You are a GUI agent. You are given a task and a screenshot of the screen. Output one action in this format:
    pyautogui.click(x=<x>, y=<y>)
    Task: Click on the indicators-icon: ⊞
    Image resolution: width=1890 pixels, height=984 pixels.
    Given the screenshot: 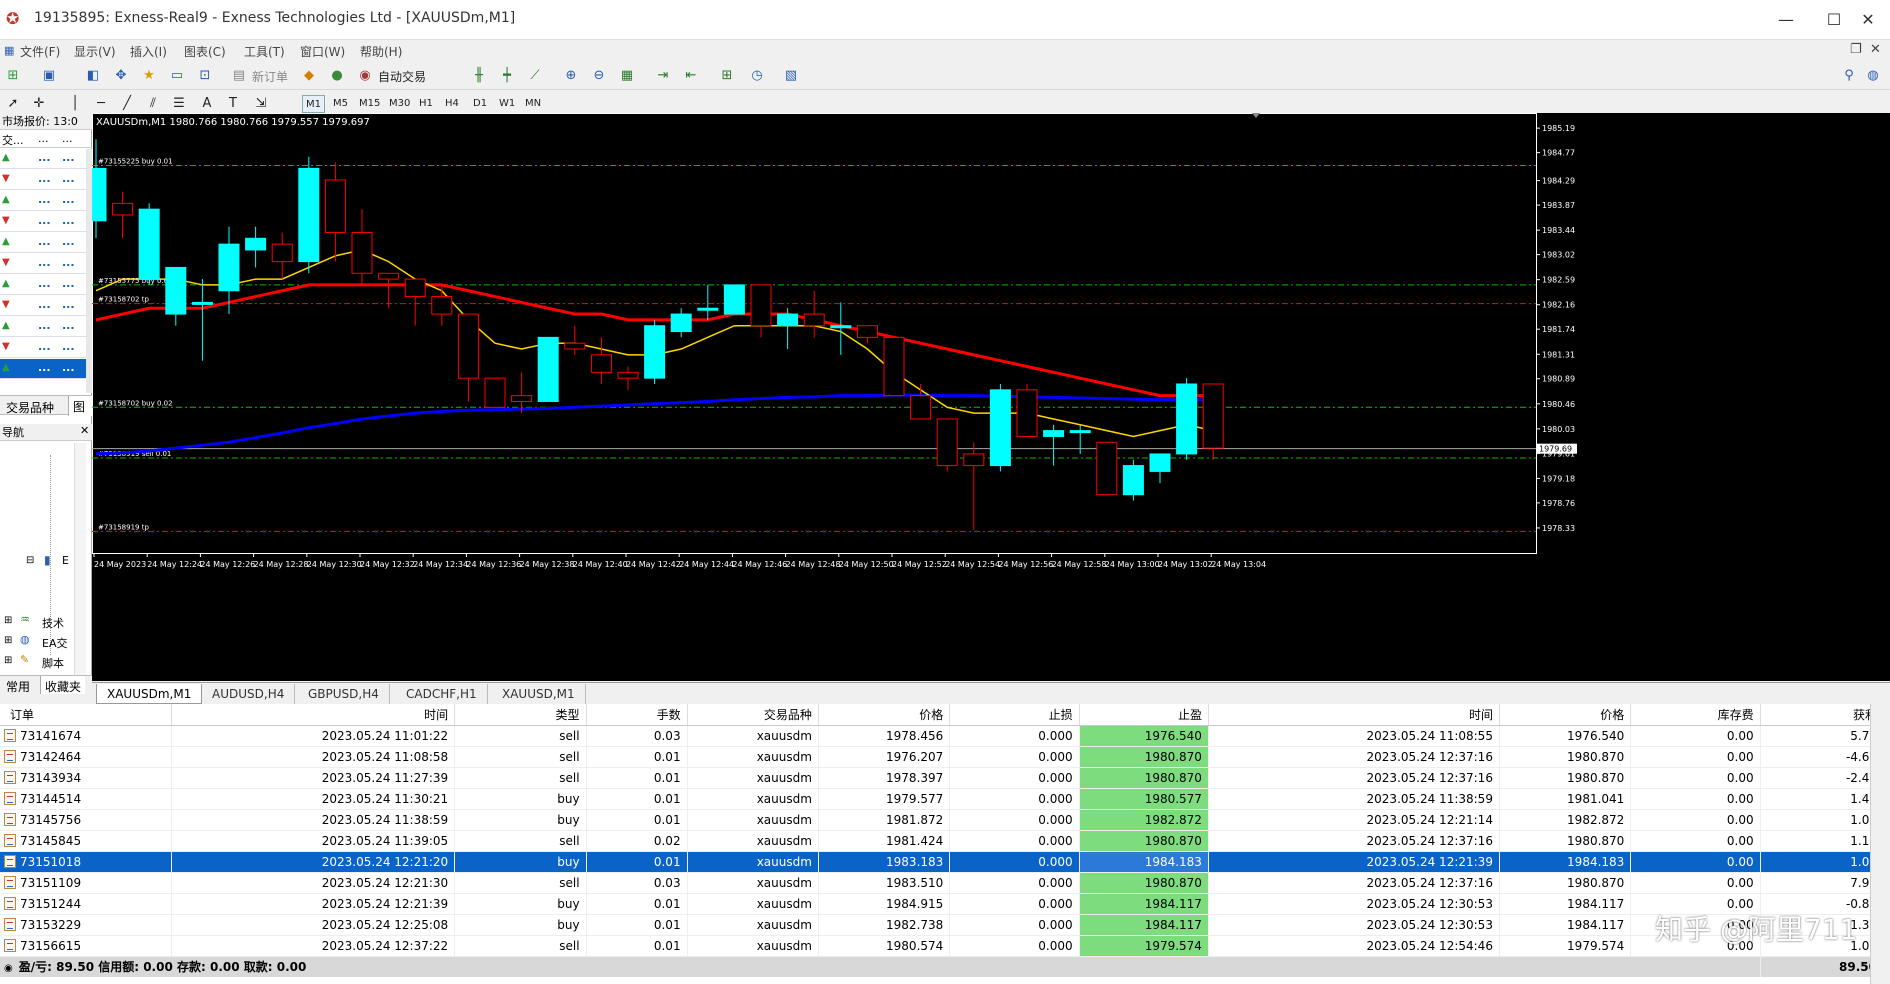 What is the action you would take?
    pyautogui.click(x=727, y=76)
    